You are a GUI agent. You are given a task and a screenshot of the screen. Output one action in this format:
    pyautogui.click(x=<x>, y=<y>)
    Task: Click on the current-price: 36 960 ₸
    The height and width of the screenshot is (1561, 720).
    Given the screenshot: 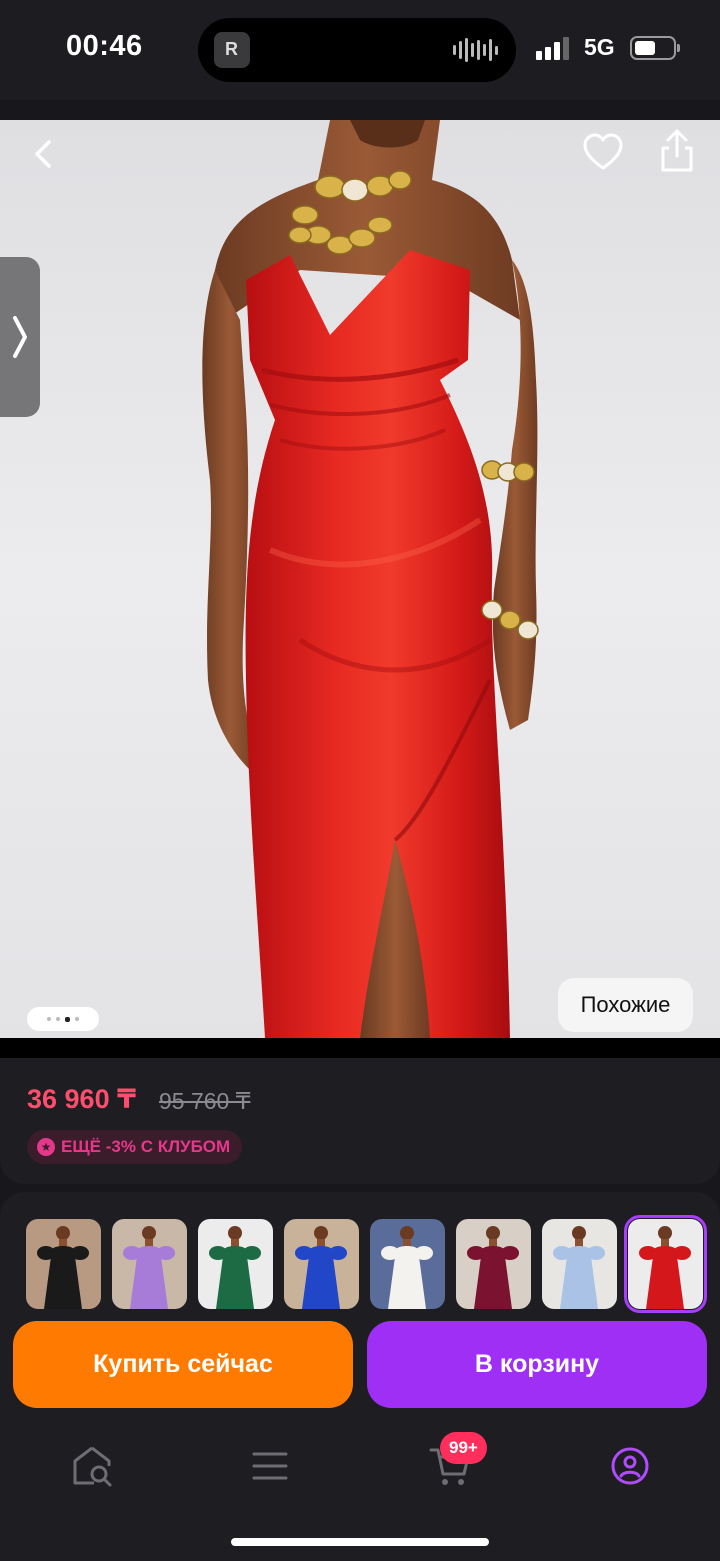 What is the action you would take?
    pyautogui.click(x=81, y=1099)
    